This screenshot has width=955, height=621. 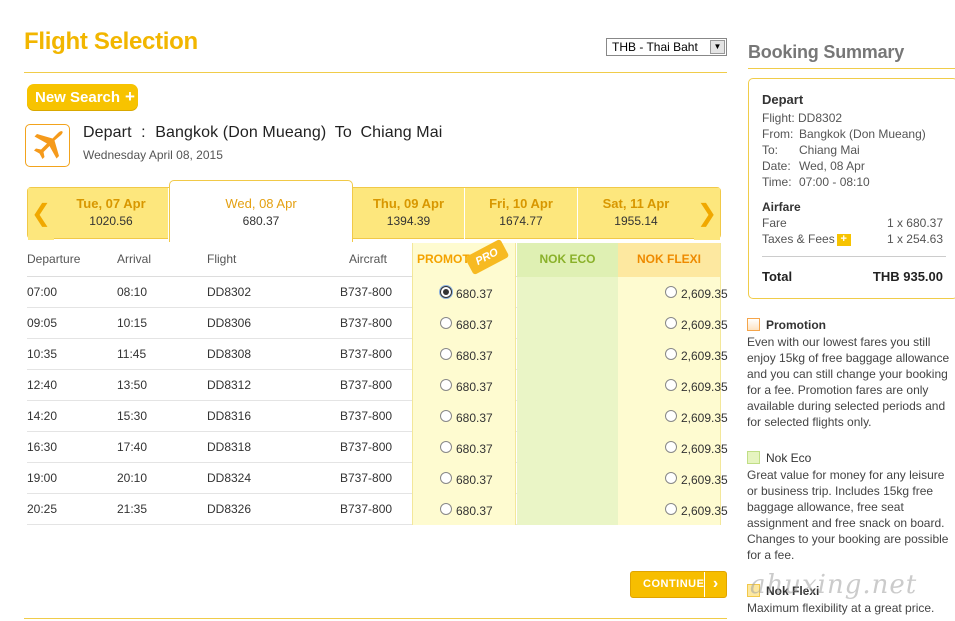 What do you see at coordinates (222, 259) in the screenshot?
I see `header-flight: Flight` at bounding box center [222, 259].